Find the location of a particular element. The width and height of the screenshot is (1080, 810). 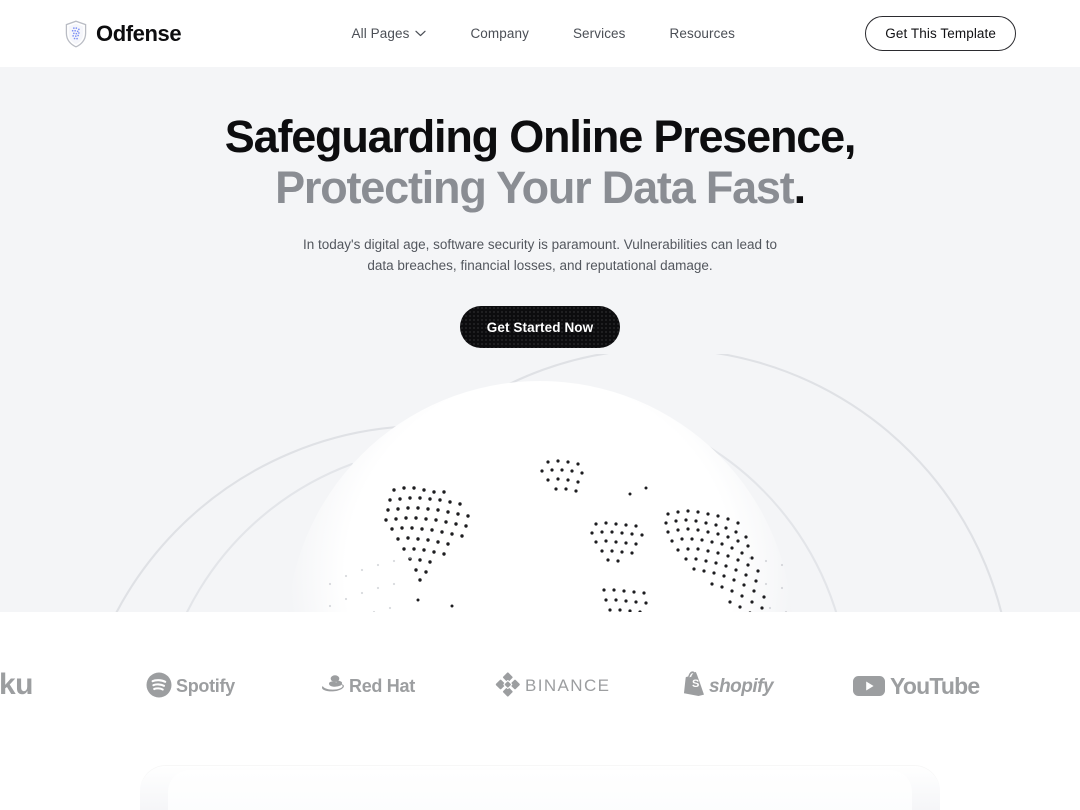

chevron-down-icon is located at coordinates (421, 33).